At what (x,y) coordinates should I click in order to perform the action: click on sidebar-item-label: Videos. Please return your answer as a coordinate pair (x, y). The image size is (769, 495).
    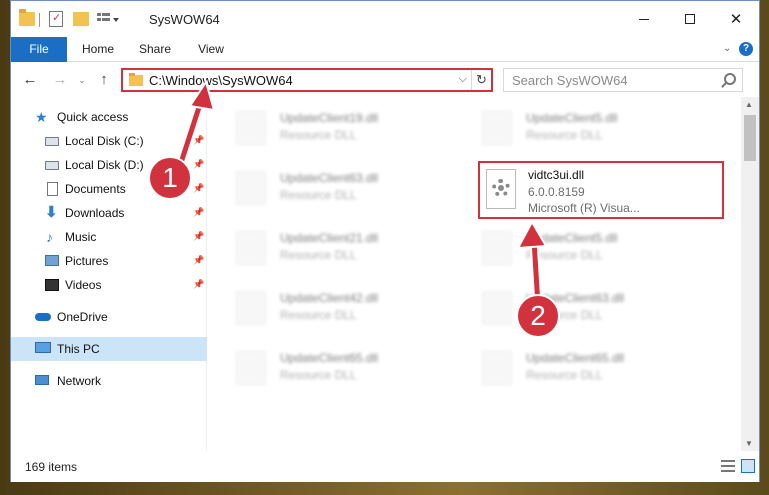
    Looking at the image, I should click on (83, 285).